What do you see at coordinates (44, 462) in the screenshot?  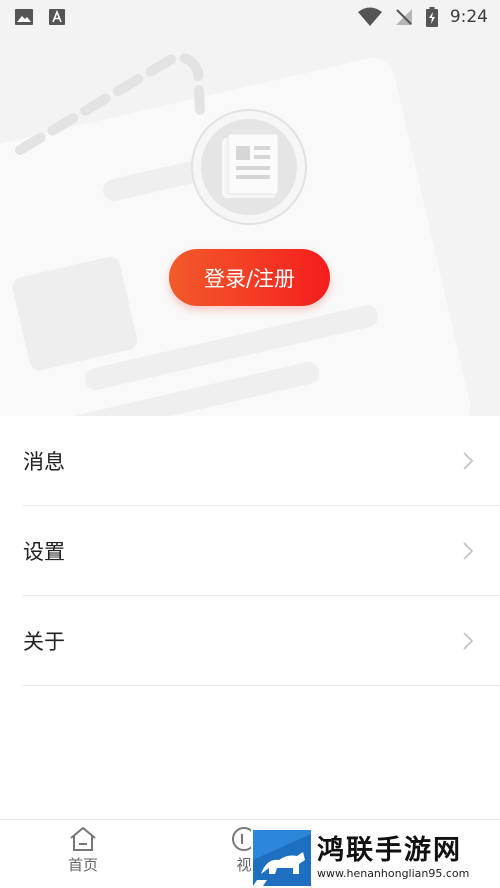 I see `menu-item-label: 消息` at bounding box center [44, 462].